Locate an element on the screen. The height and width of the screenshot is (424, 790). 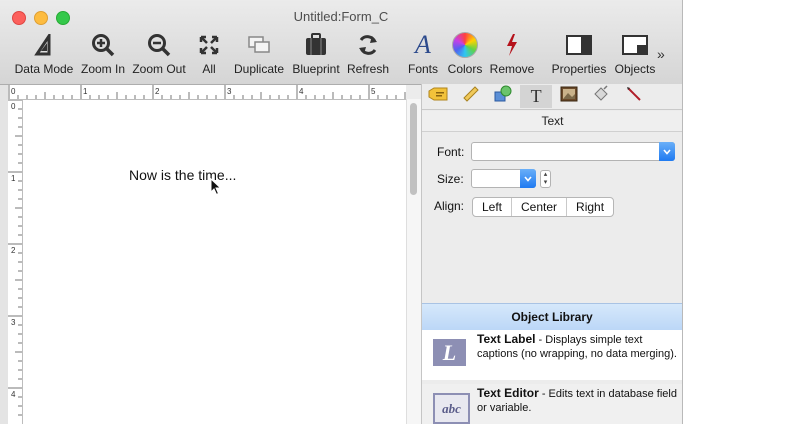
tab-label-tag is located at coordinates (438, 96).